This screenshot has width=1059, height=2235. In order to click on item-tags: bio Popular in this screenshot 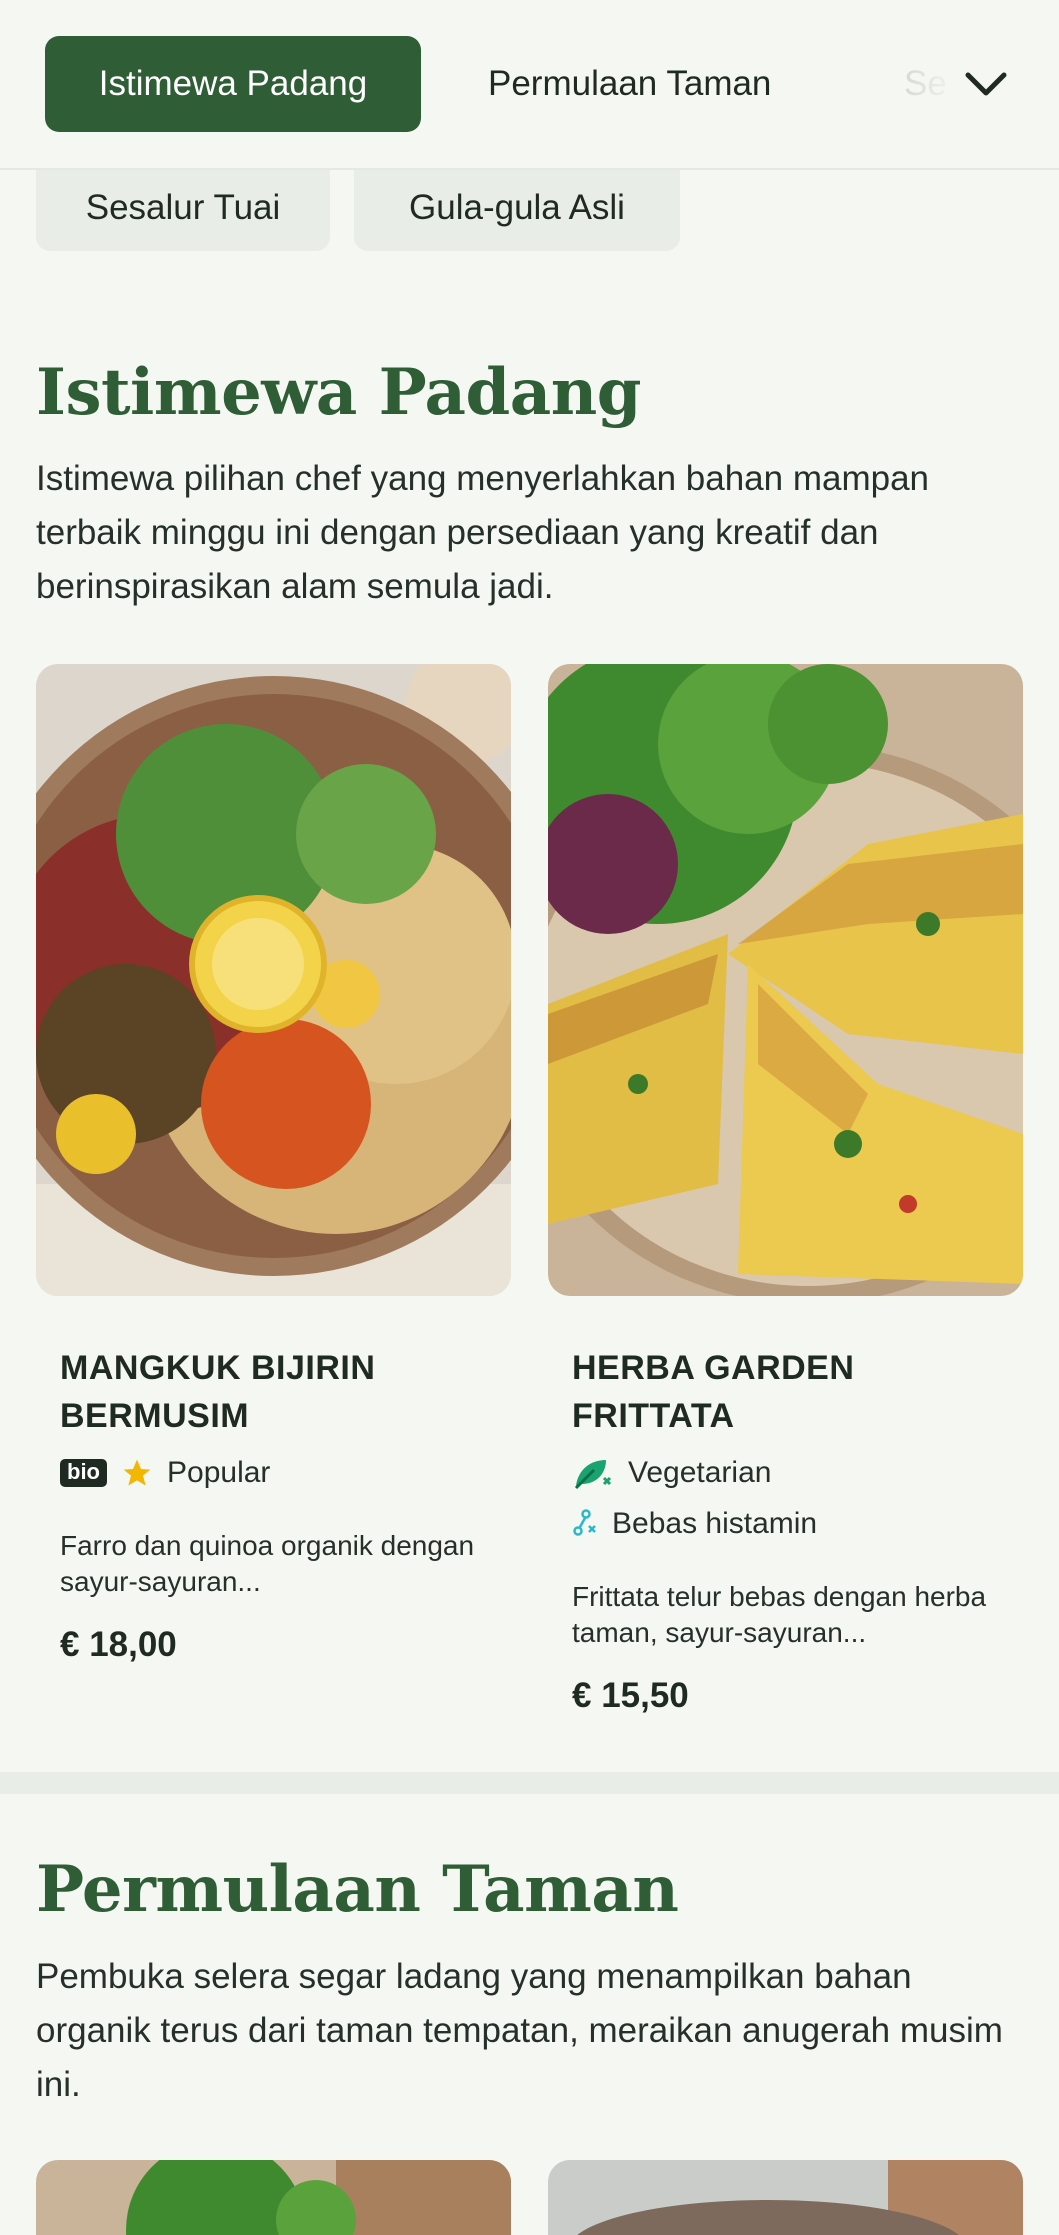, I will do `click(165, 1473)`.